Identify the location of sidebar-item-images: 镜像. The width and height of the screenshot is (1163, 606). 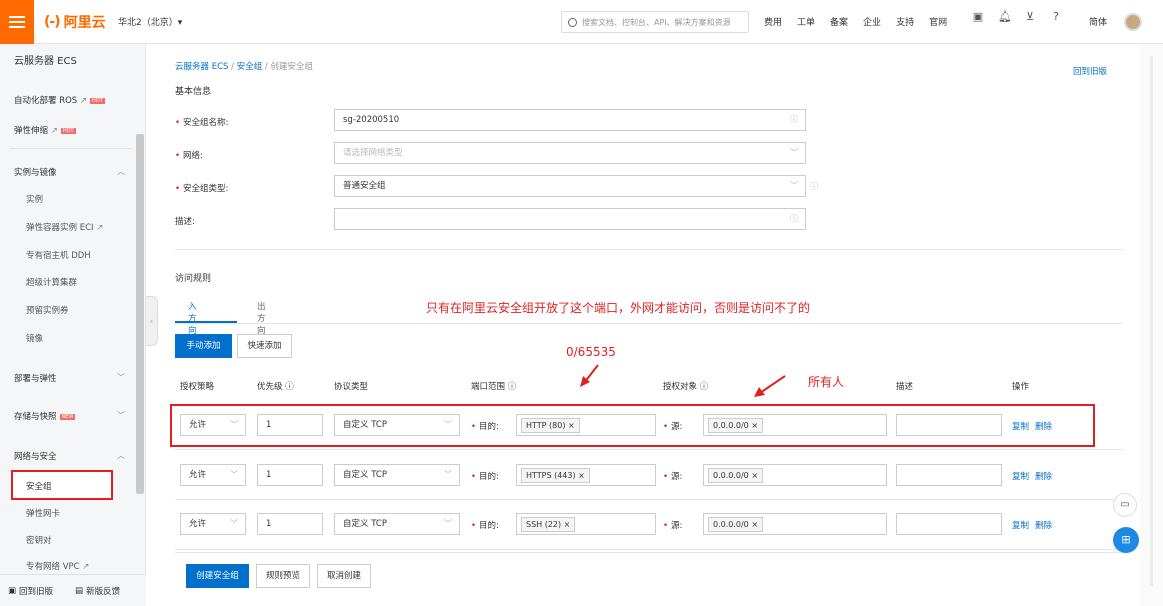
(34, 338).